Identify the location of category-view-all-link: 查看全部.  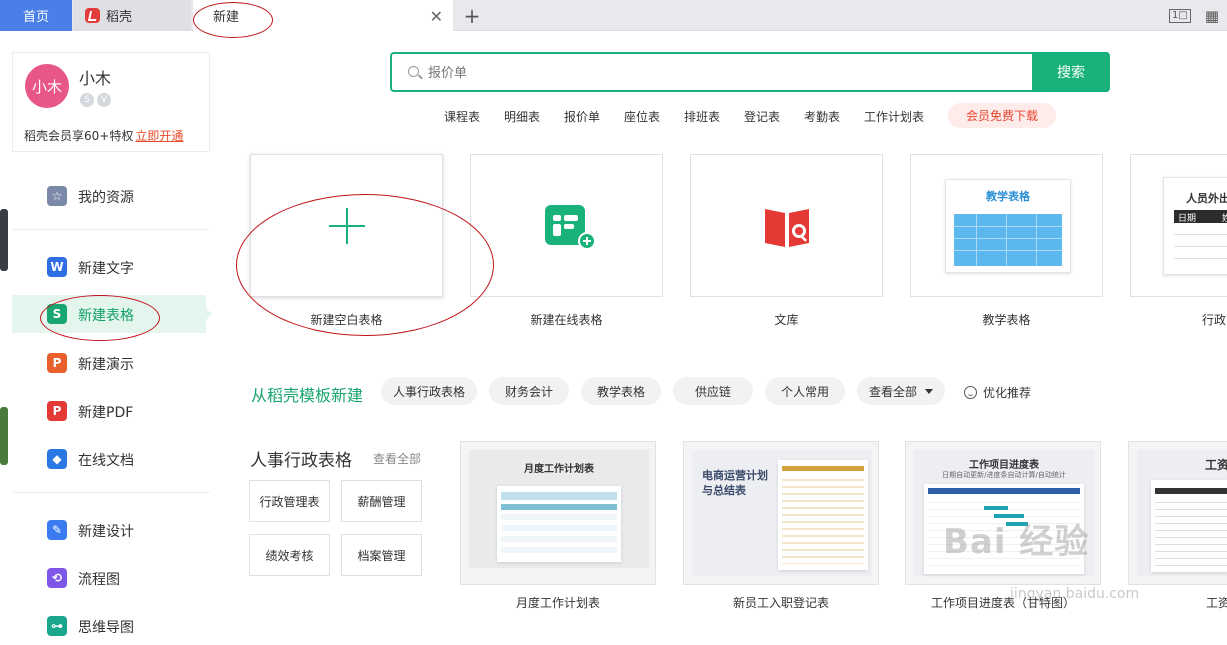
(397, 458).